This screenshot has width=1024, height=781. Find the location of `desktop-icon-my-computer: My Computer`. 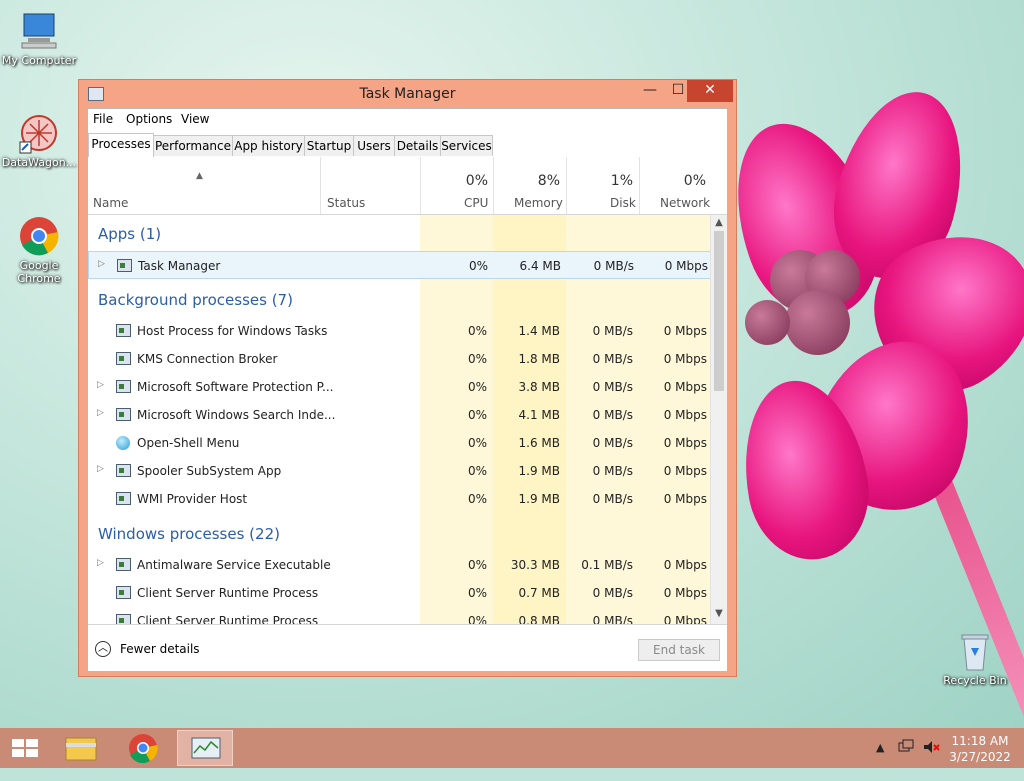

desktop-icon-my-computer: My Computer is located at coordinates (39, 38).